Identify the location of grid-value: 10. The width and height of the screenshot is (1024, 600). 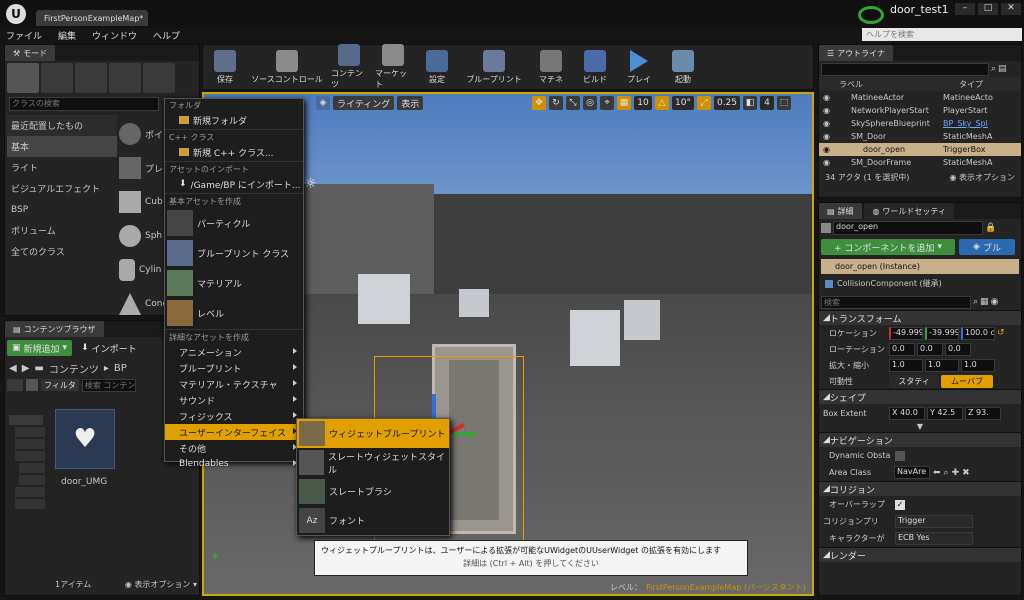
(643, 103).